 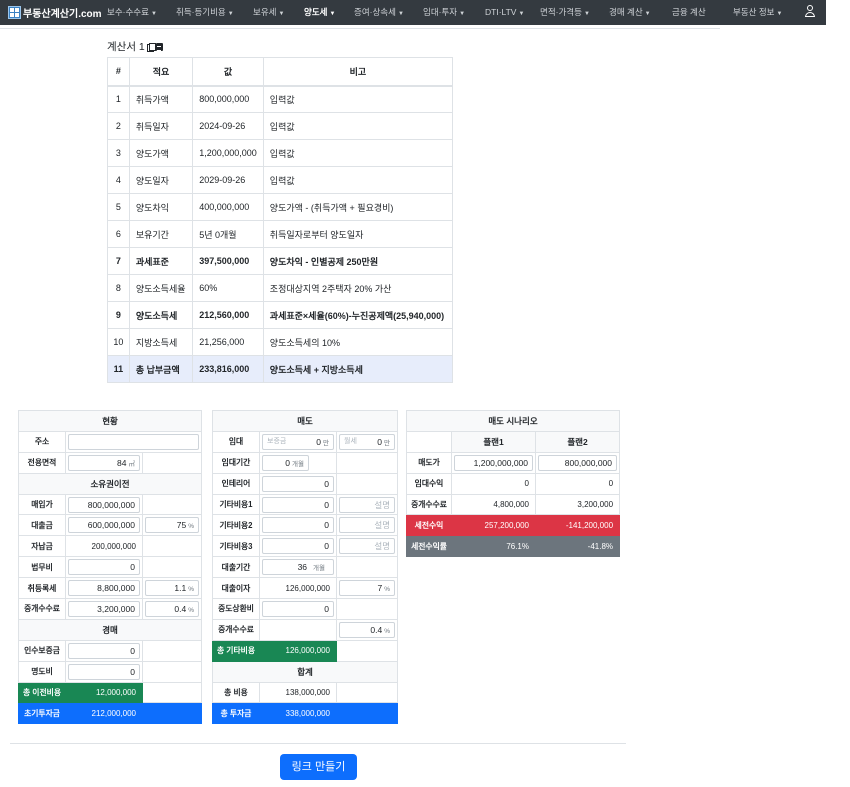 What do you see at coordinates (236, 462) in the screenshot?
I see `rent-period-label: 임대기간` at bounding box center [236, 462].